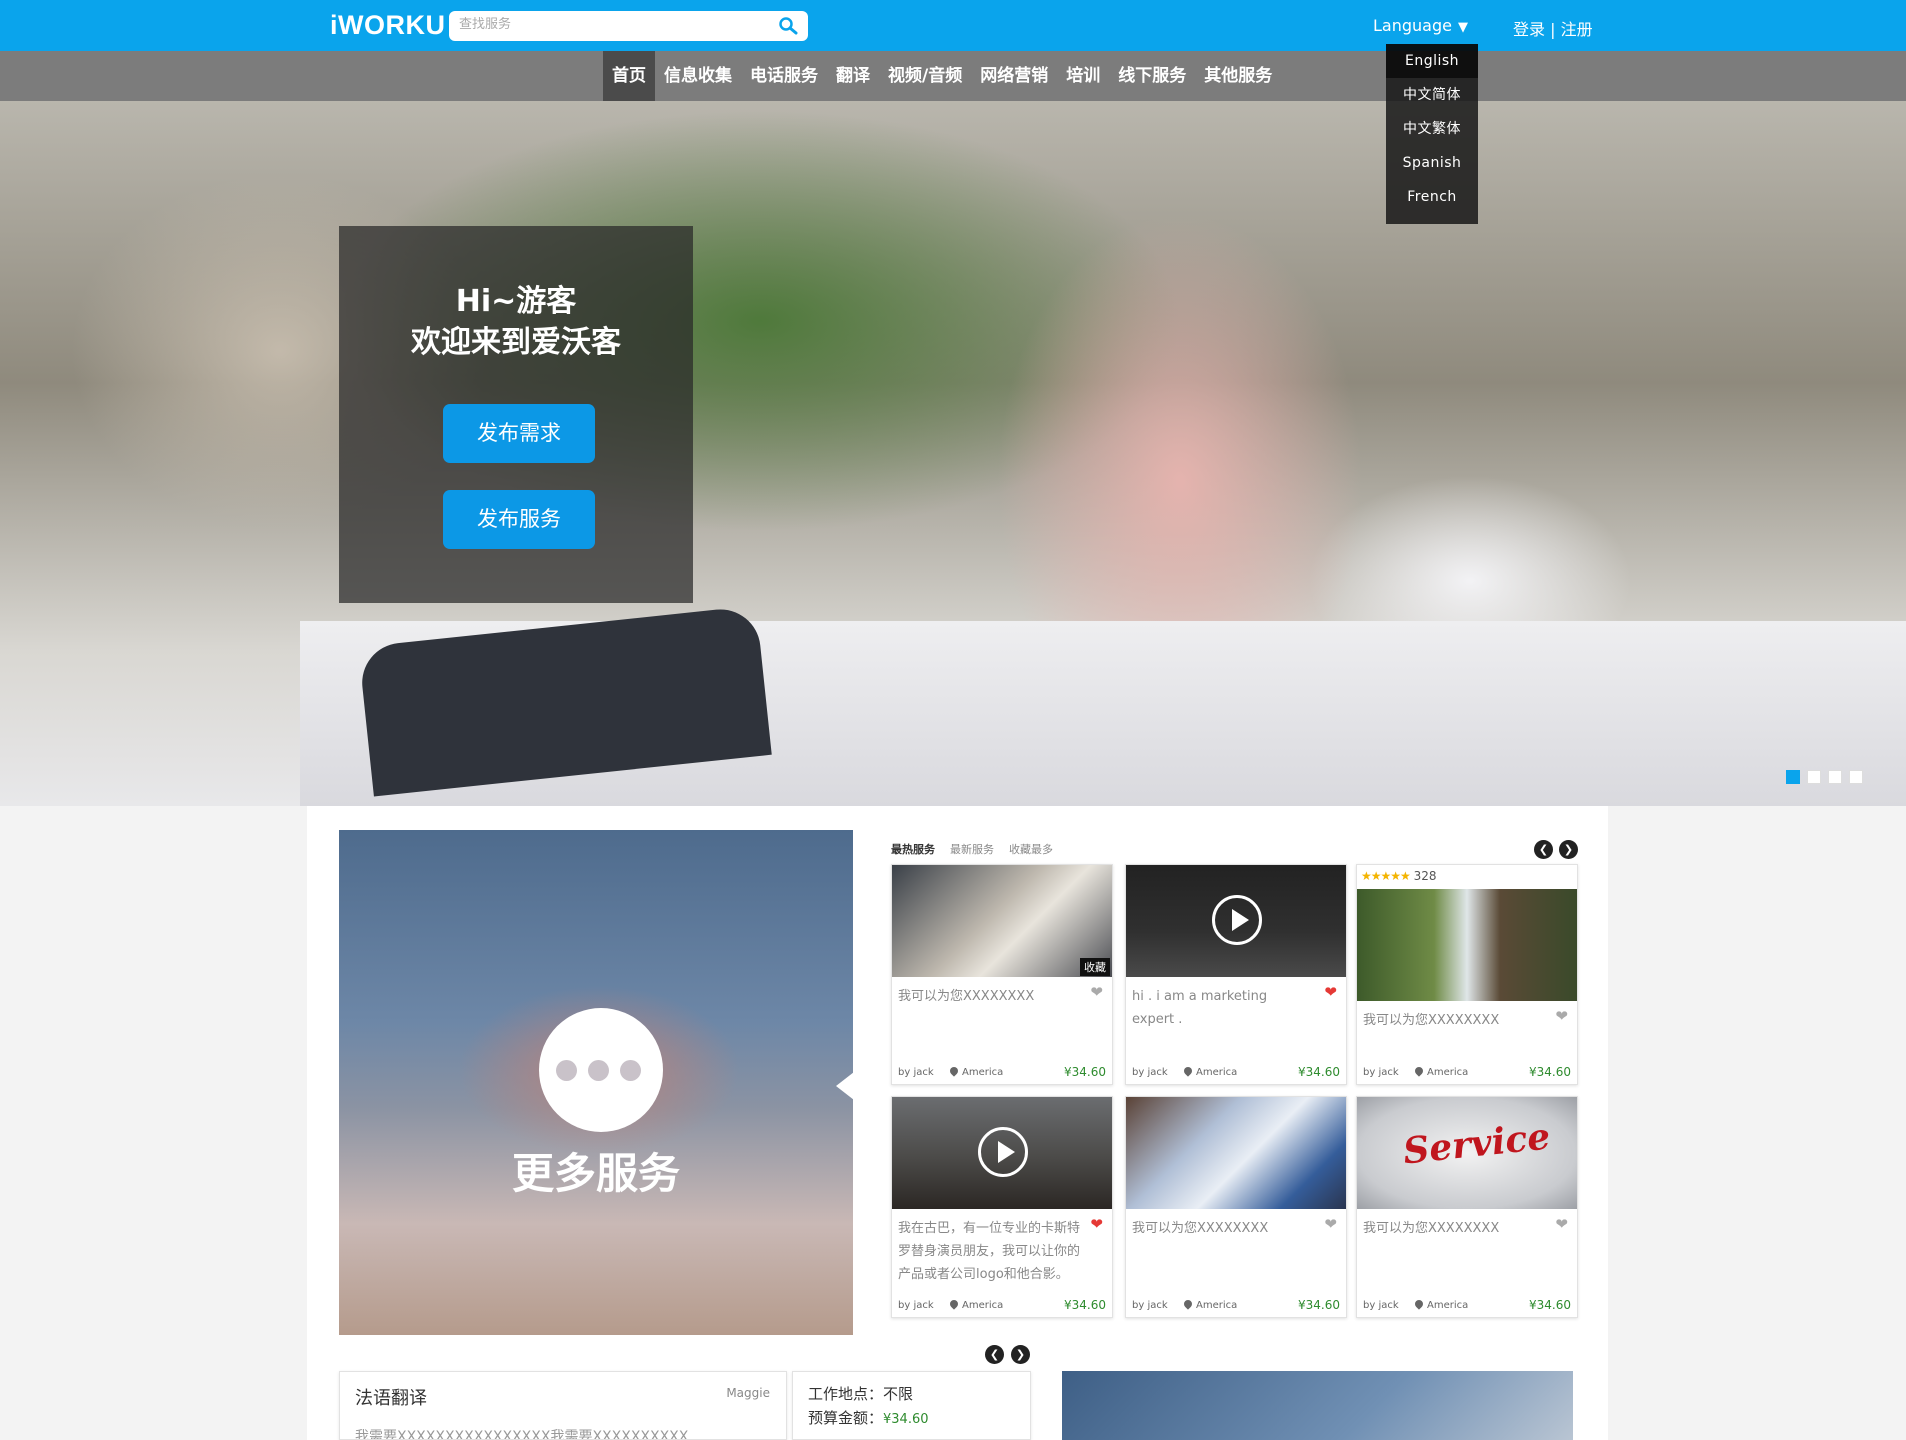 Image resolution: width=1906 pixels, height=1440 pixels. What do you see at coordinates (1432, 95) in the screenshot?
I see `language-option-simplified-chinese: 中文简体` at bounding box center [1432, 95].